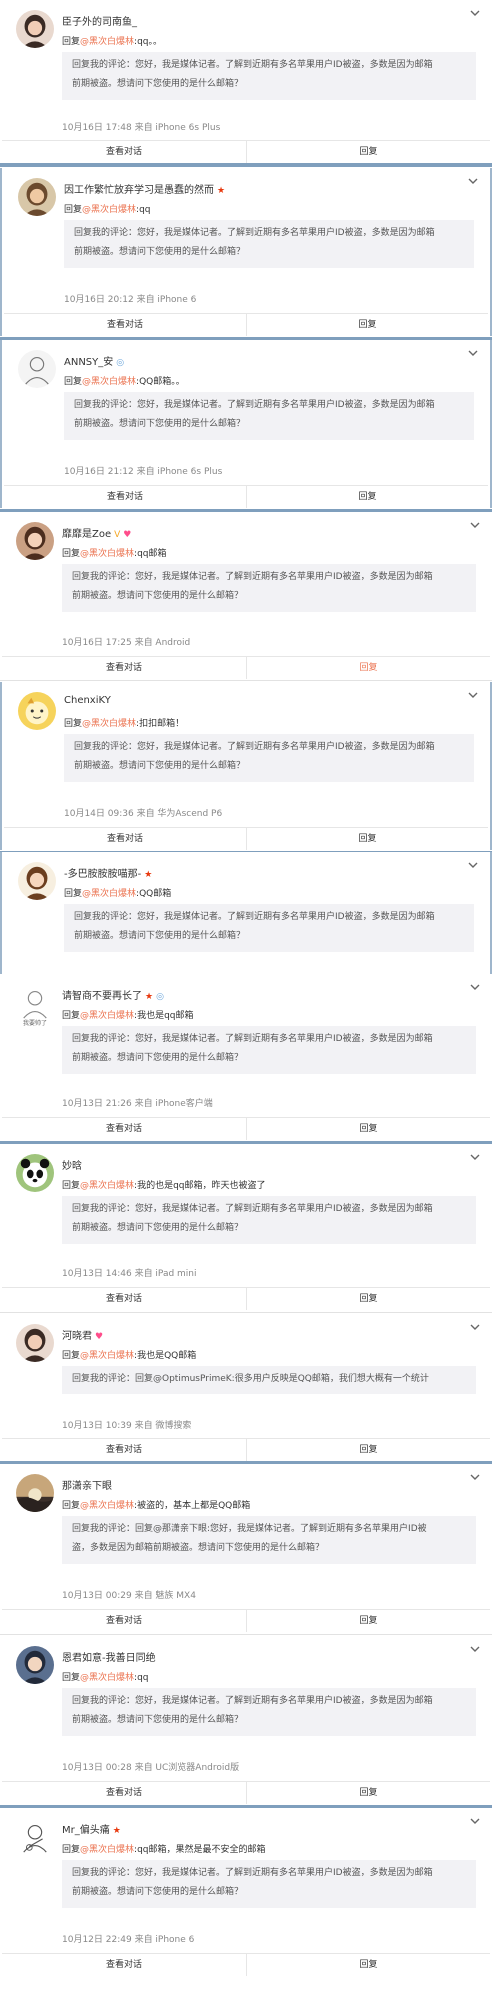 Image resolution: width=503 pixels, height=2000 pixels. I want to click on username-text: 臣子外的司南鱼_, so click(99, 22).